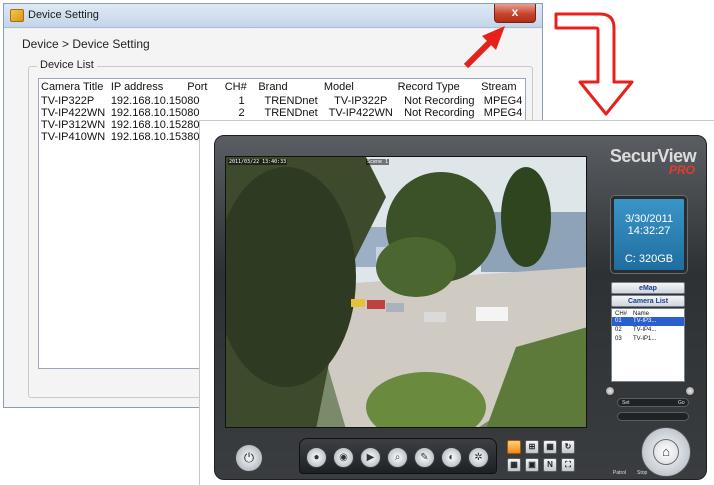  Describe the element at coordinates (619, 473) in the screenshot. I see `patrol-button: Patrol` at that location.